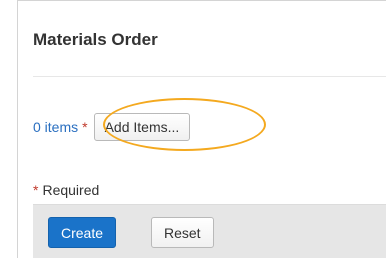 The height and width of the screenshot is (258, 386). Describe the element at coordinates (55, 127) in the screenshot. I see `items-count-link: 0 items` at that location.